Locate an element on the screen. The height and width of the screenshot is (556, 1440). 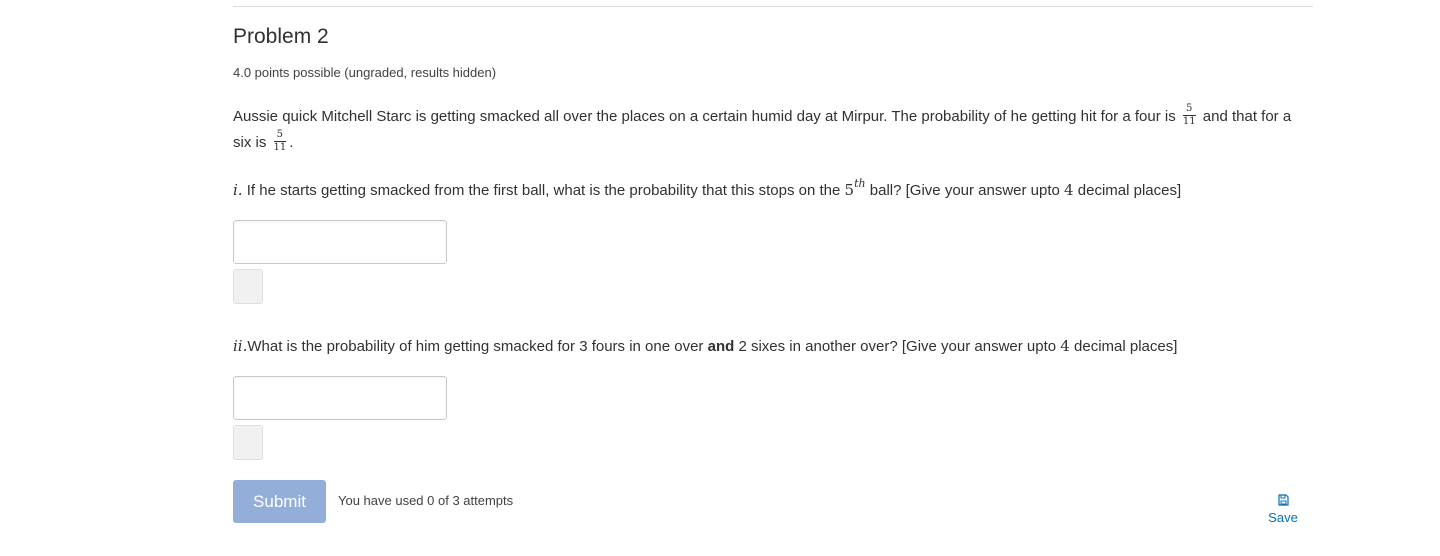
fraction-six-numerator: 5 is located at coordinates (280, 135).